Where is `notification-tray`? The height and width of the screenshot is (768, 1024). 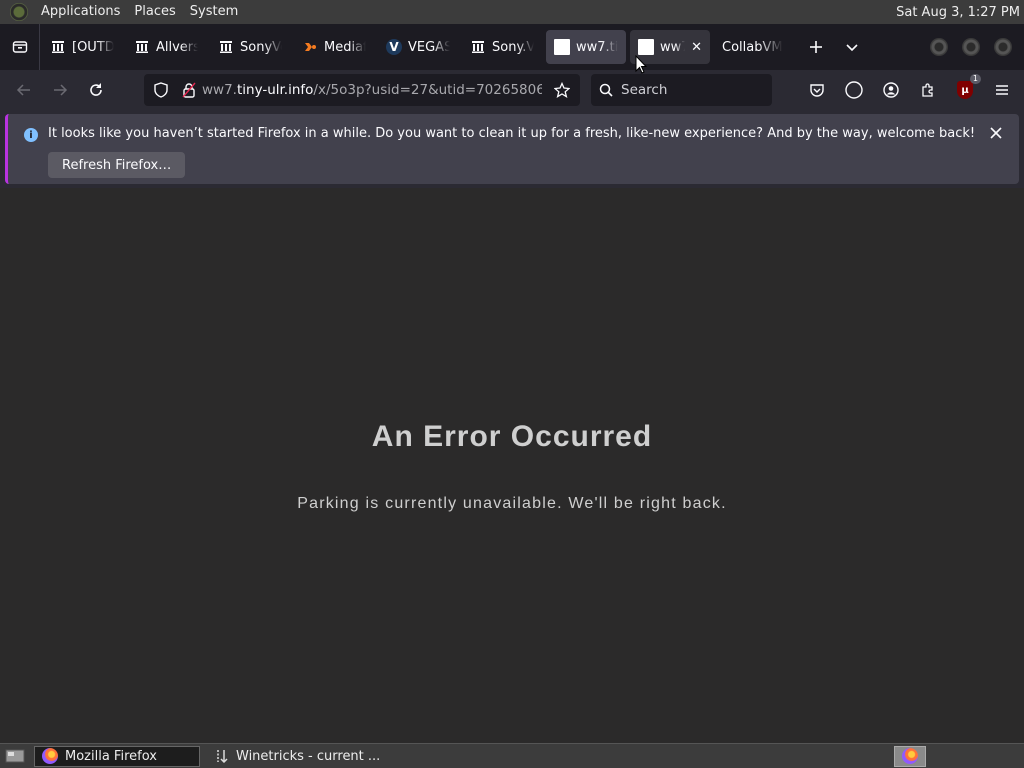 notification-tray is located at coordinates (910, 756).